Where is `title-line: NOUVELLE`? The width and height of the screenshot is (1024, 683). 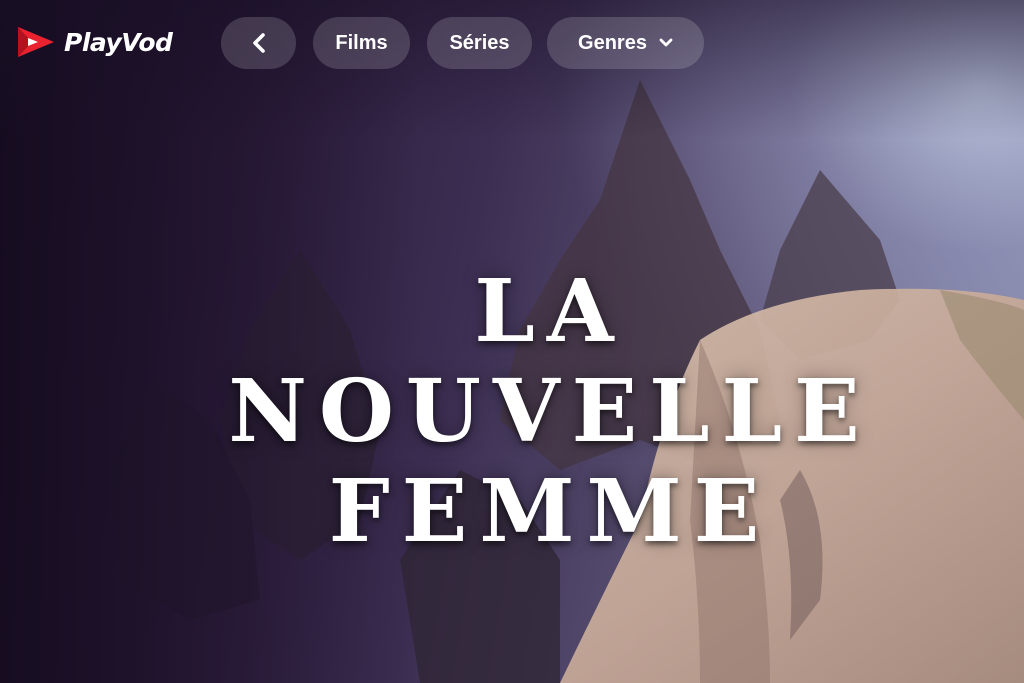
title-line: NOUVELLE is located at coordinates (550, 411).